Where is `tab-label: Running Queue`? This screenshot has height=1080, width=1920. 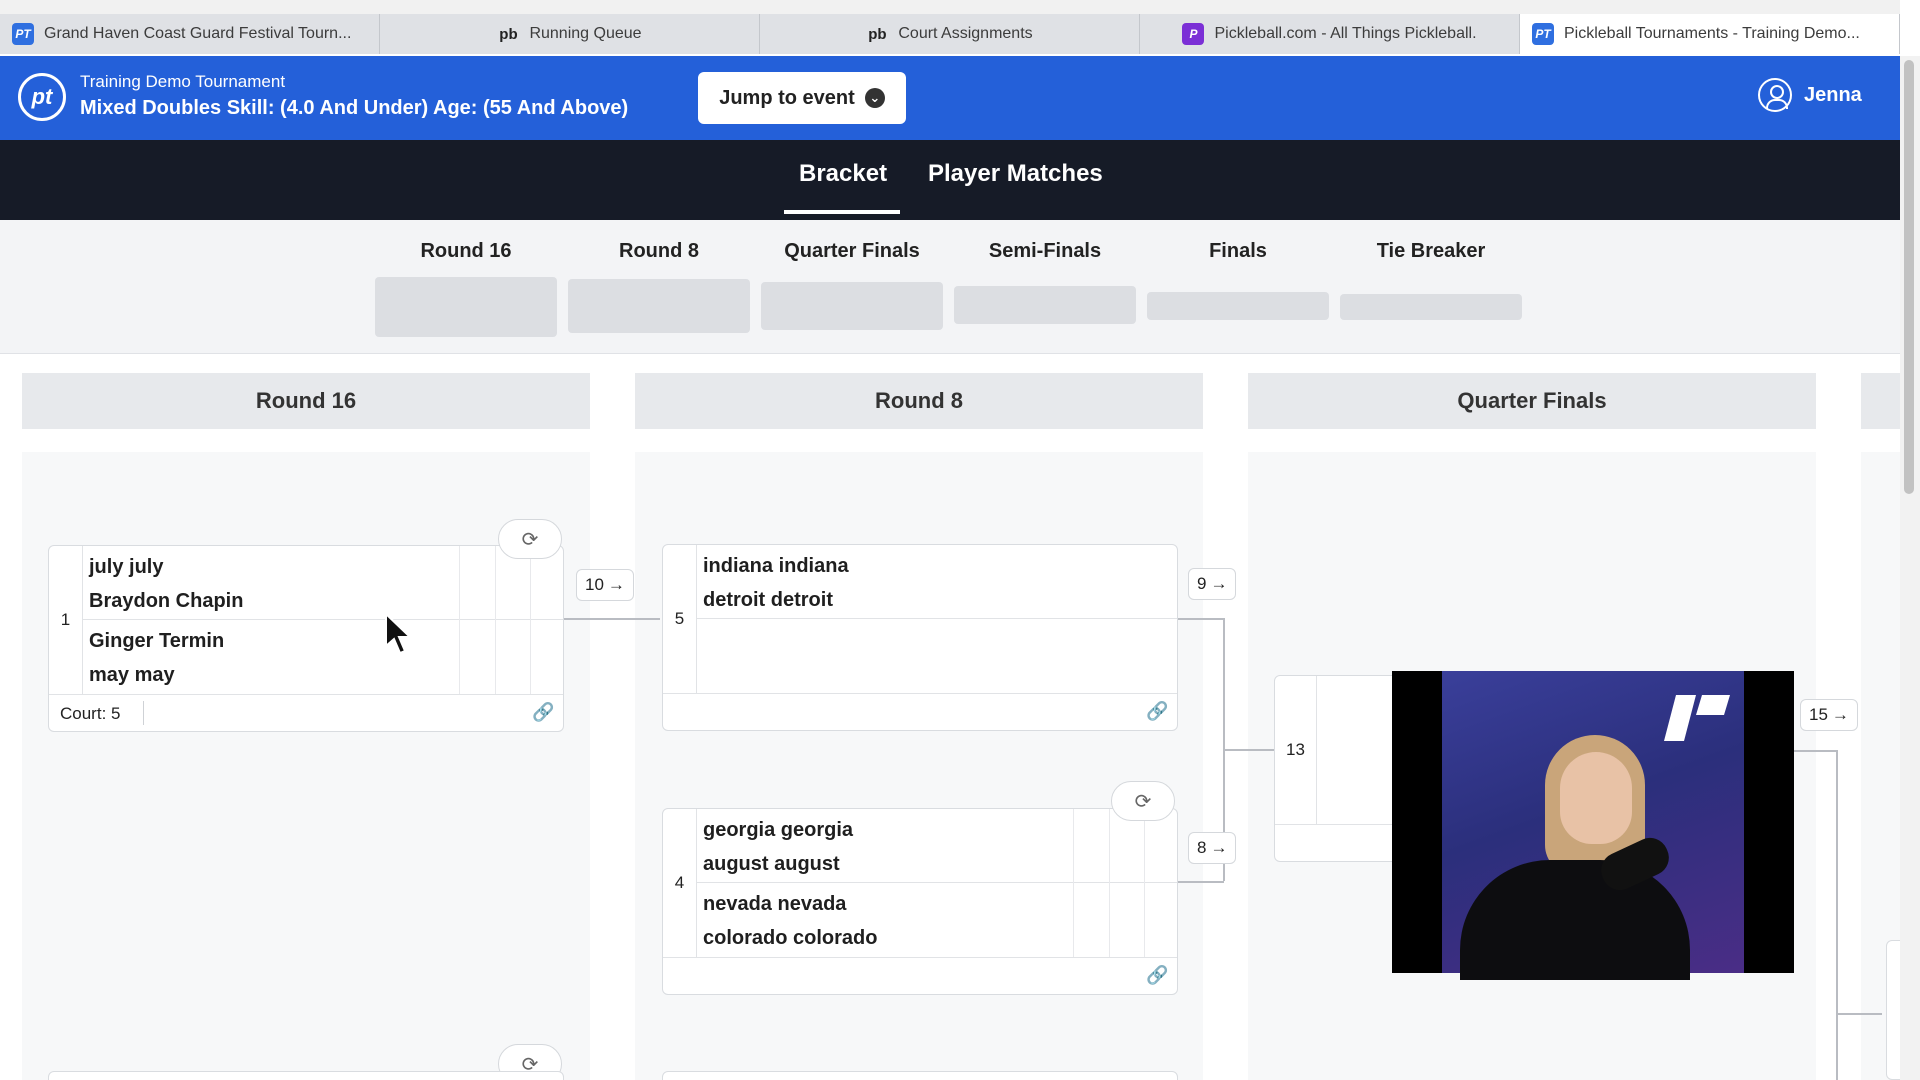
tab-label: Running Queue is located at coordinates (585, 33).